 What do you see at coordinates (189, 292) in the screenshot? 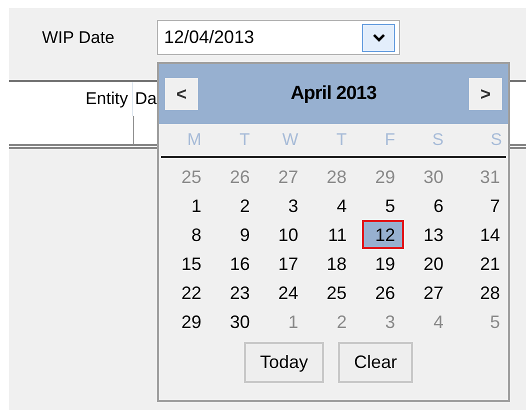
I see `calendar-day: 22` at bounding box center [189, 292].